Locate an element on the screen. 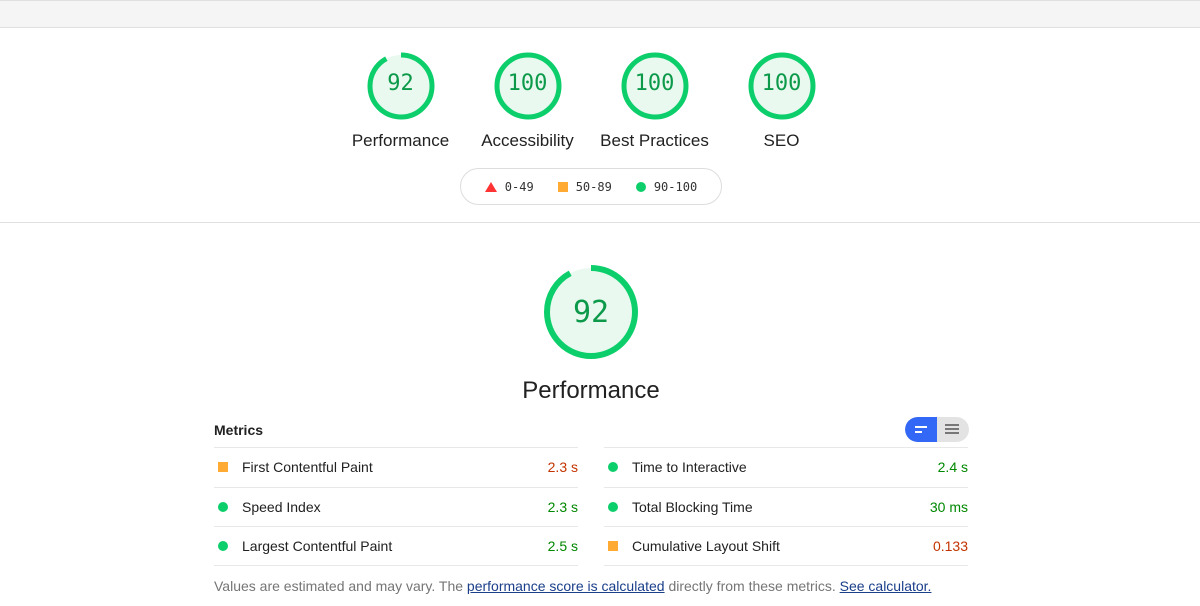  legend-pass: 90-100 is located at coordinates (666, 187).